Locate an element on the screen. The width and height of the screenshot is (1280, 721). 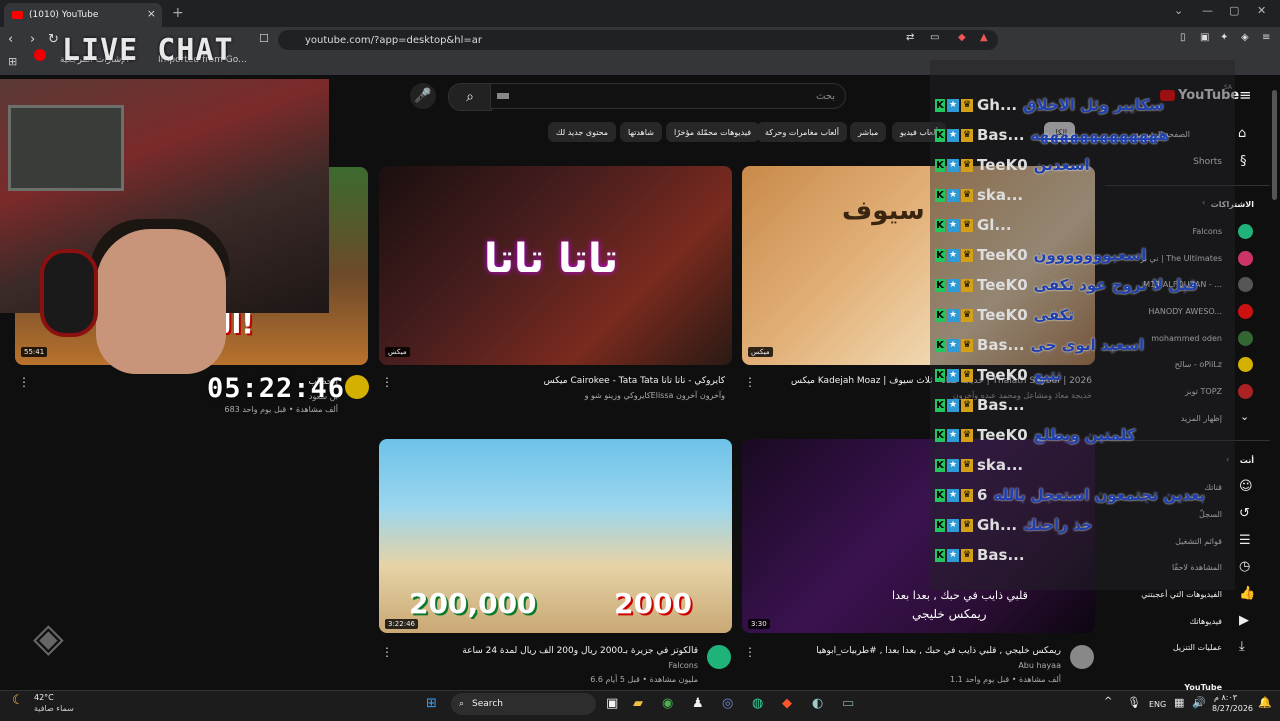
weather-temp: 42°C is located at coordinates (44, 697).